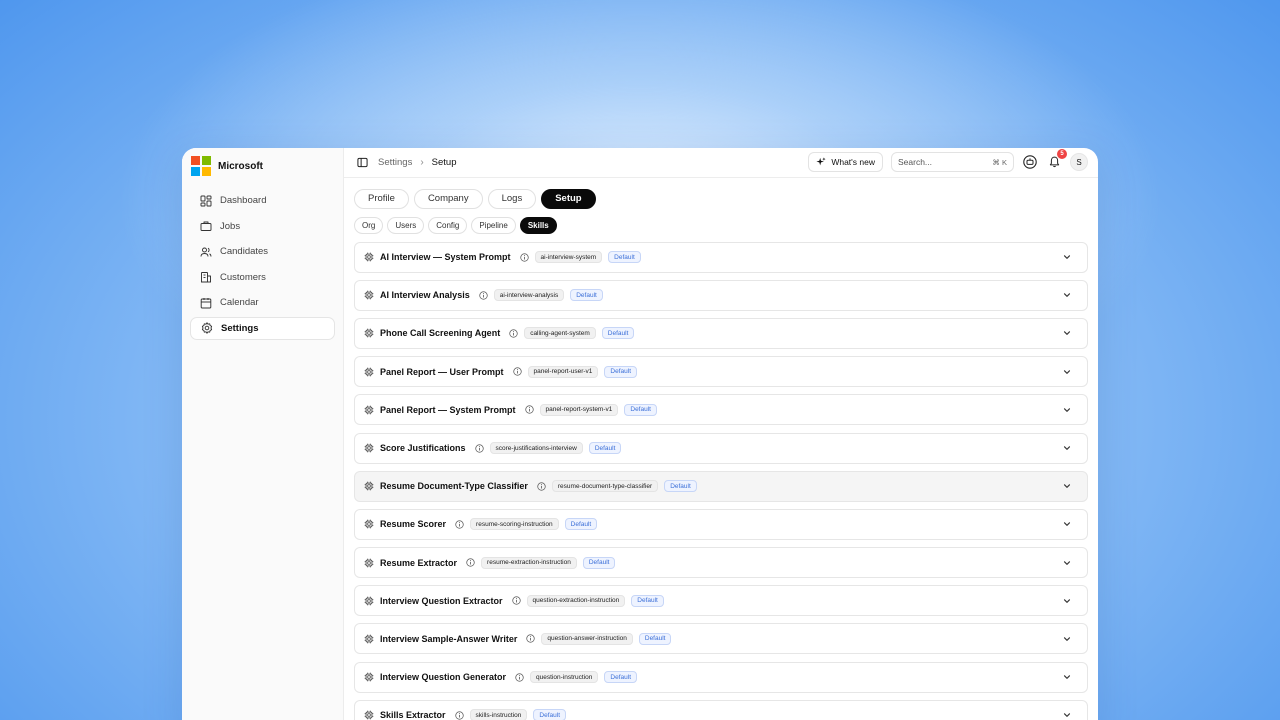 This screenshot has width=1280, height=720. What do you see at coordinates (493, 225) in the screenshot?
I see `subtab-pipeline: Pipeline` at bounding box center [493, 225].